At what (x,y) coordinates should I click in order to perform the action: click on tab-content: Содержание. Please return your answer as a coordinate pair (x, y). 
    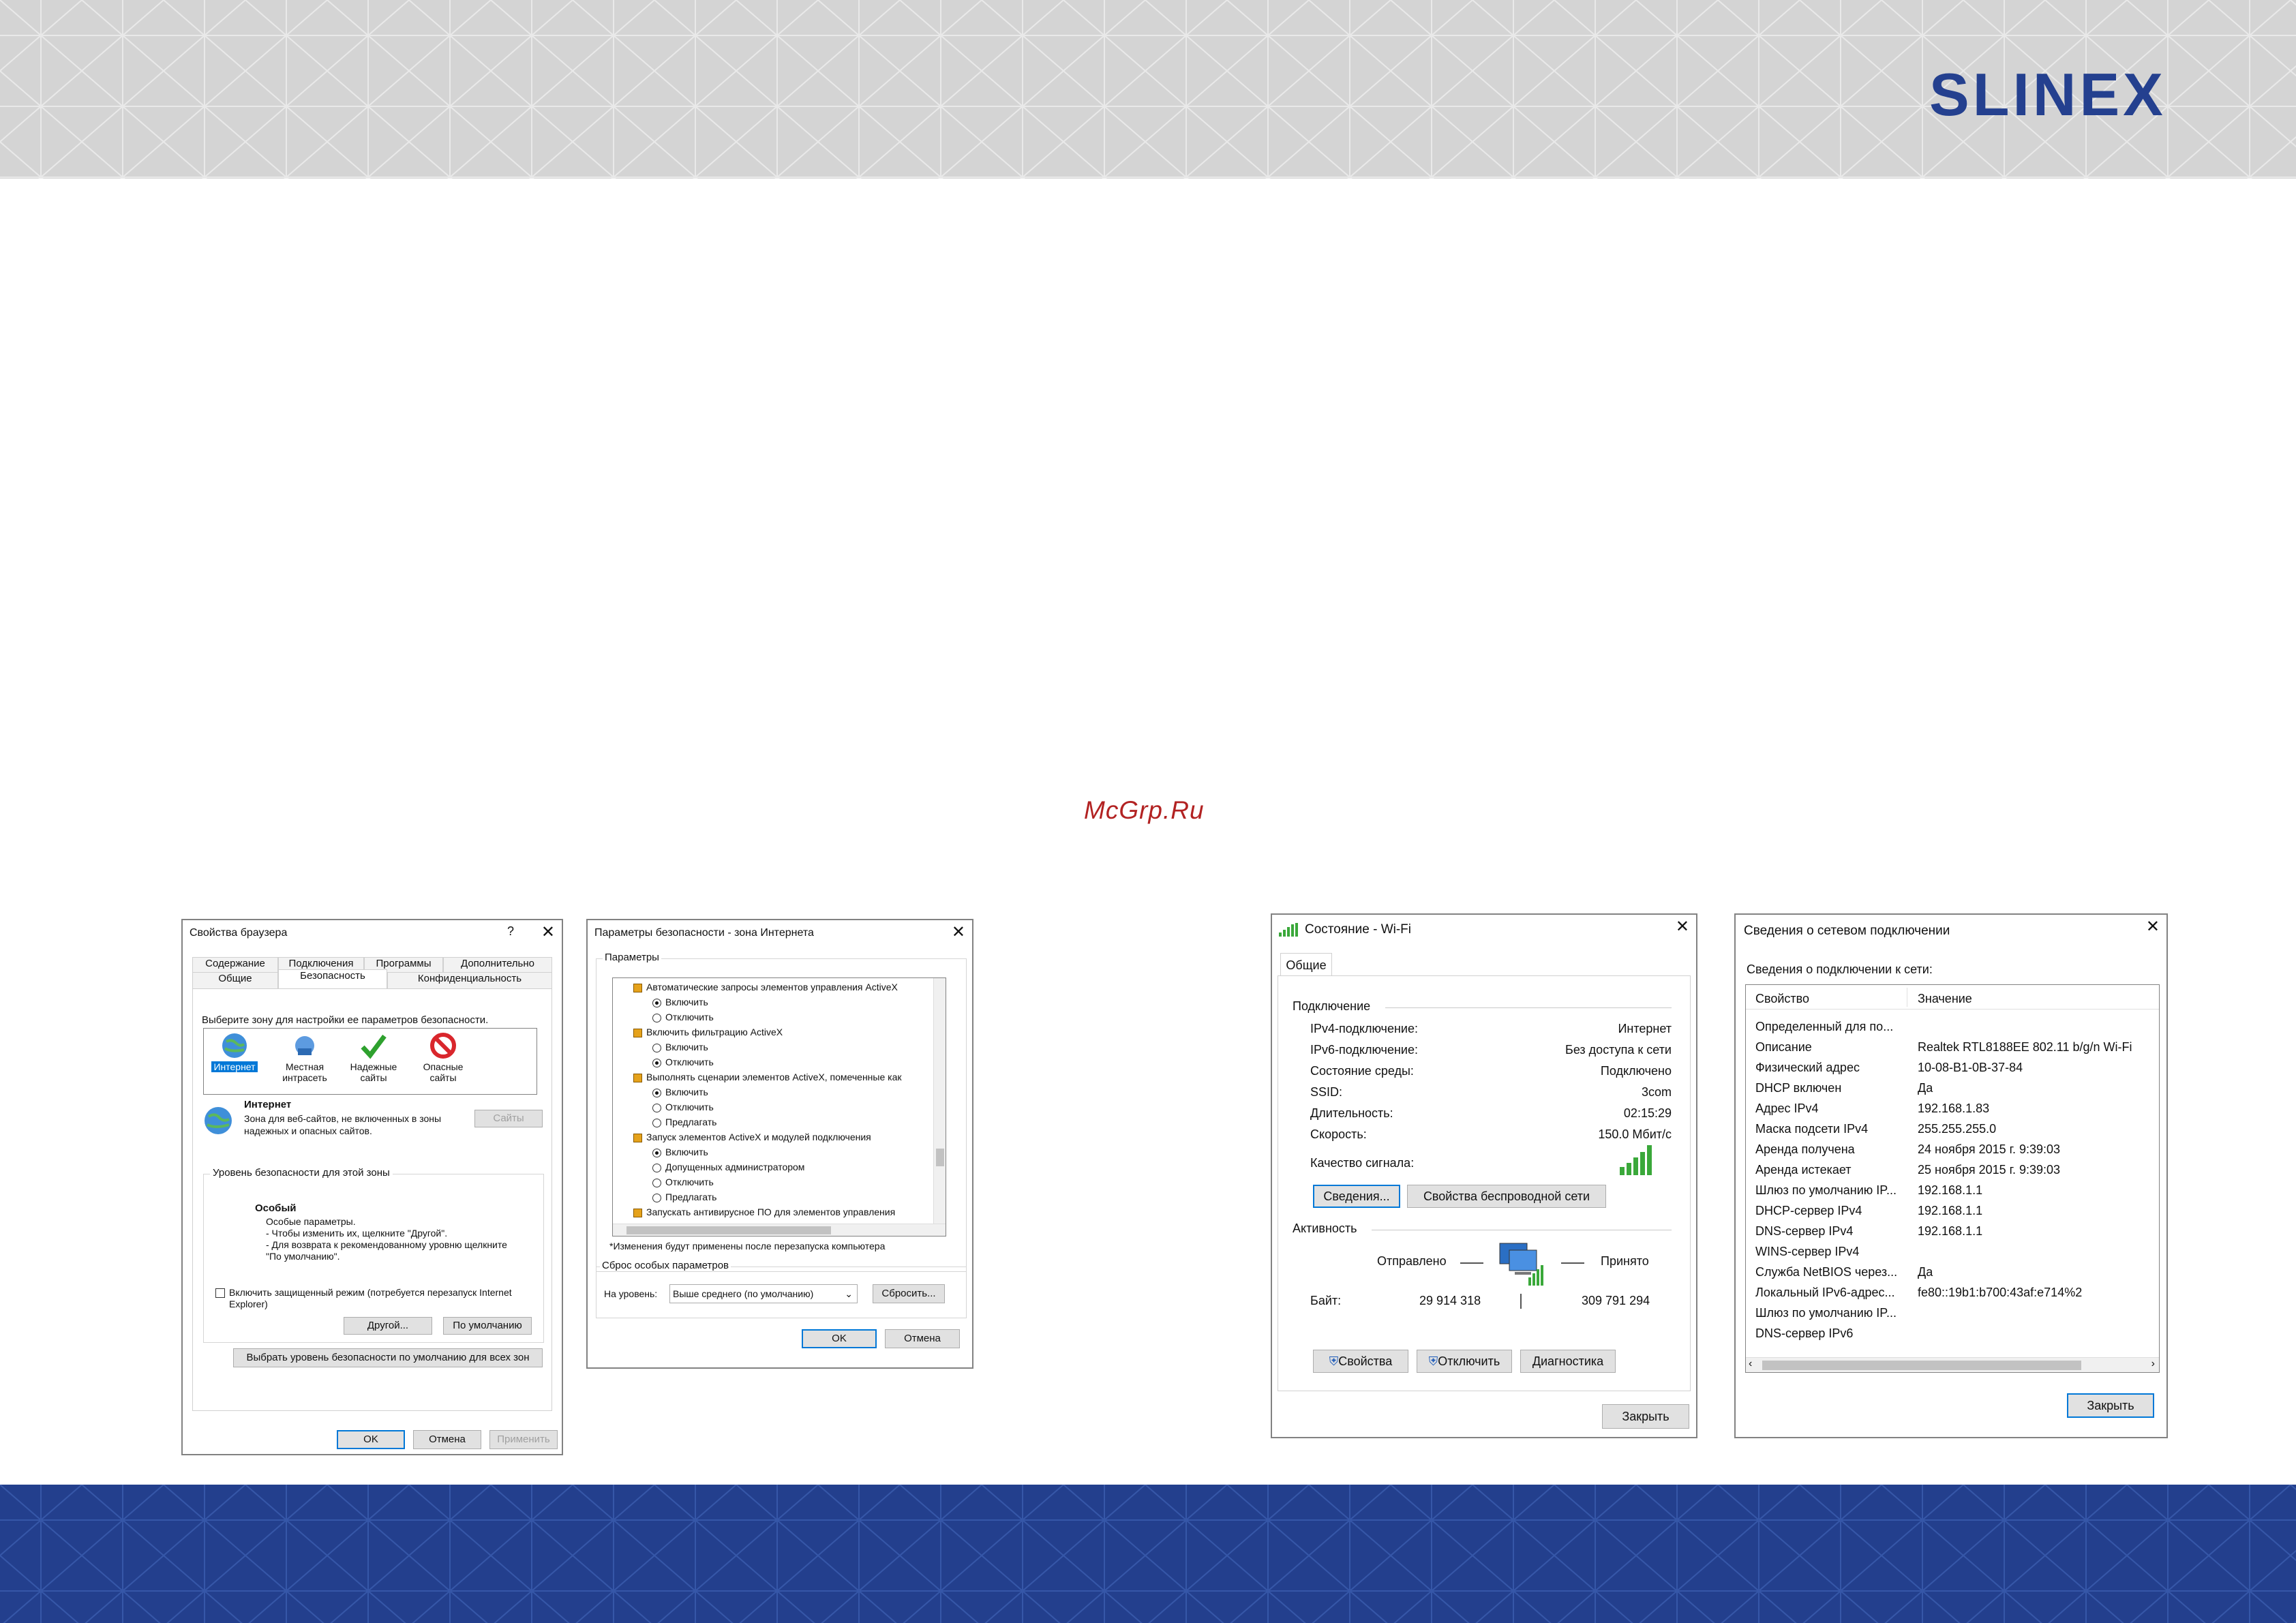
    Looking at the image, I should click on (235, 965).